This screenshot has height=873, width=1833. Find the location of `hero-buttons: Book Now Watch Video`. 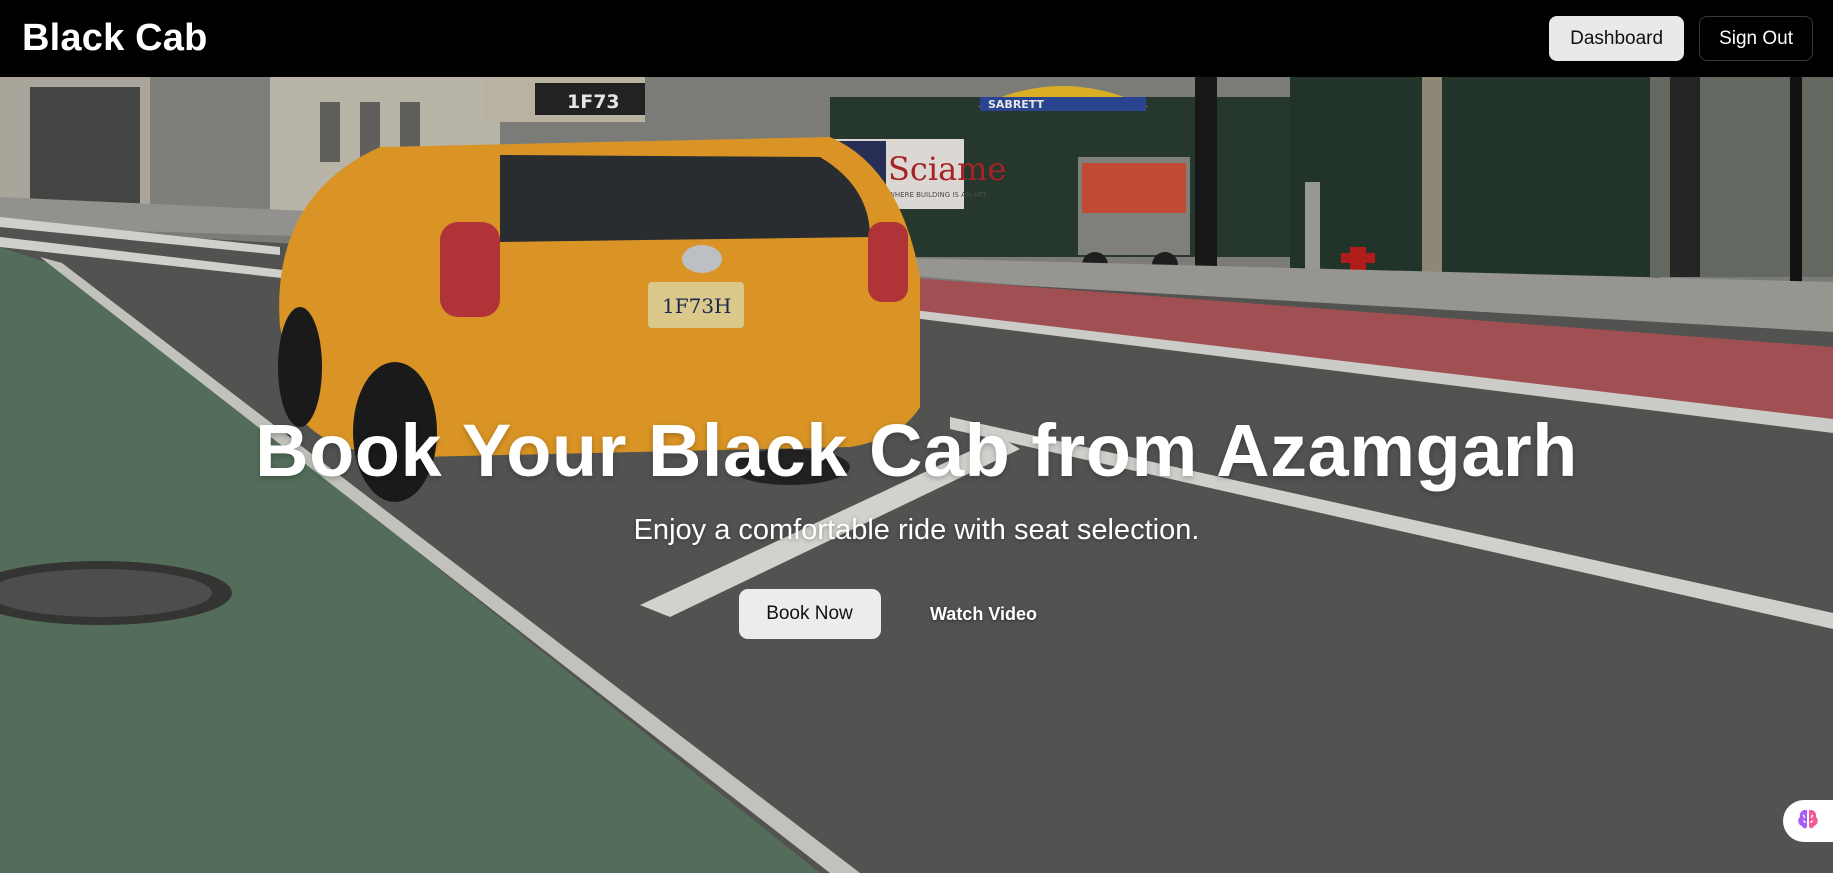

hero-buttons: Book Now Watch Video is located at coordinates (916, 614).